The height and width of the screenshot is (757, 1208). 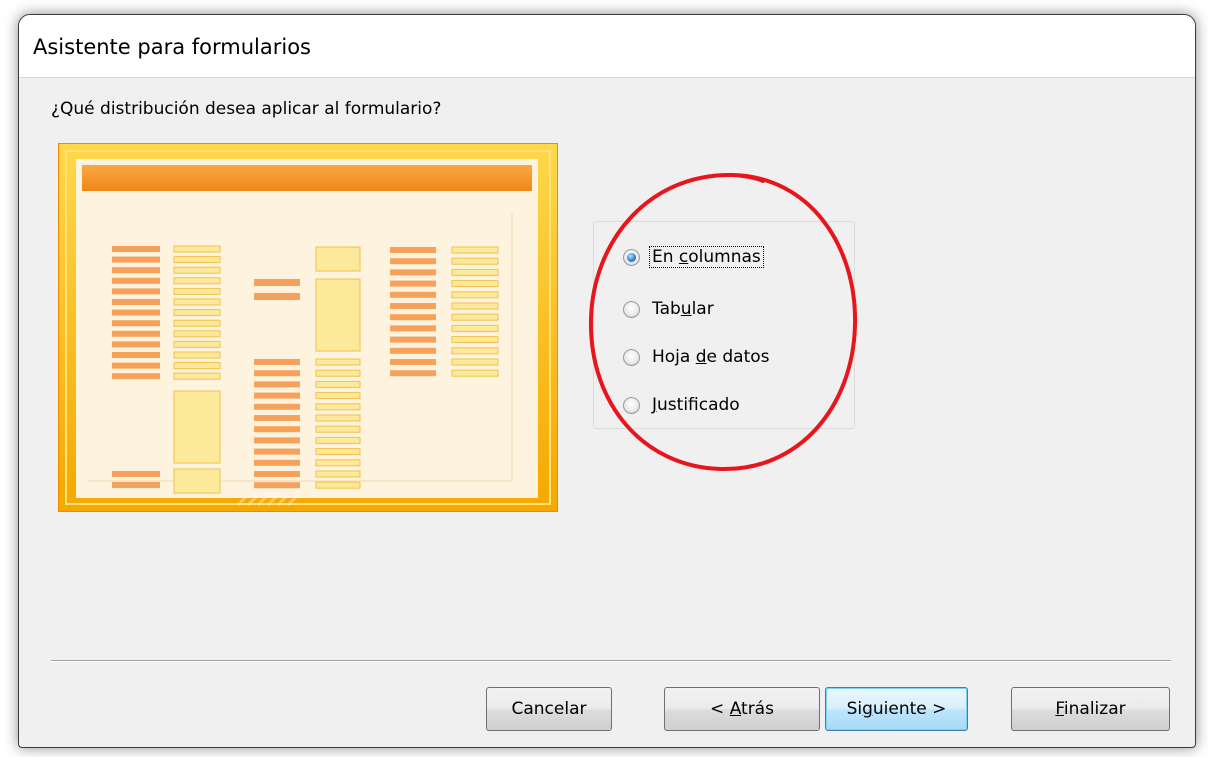 What do you see at coordinates (607, 46) in the screenshot?
I see `title-bar: Asistente para formularios` at bounding box center [607, 46].